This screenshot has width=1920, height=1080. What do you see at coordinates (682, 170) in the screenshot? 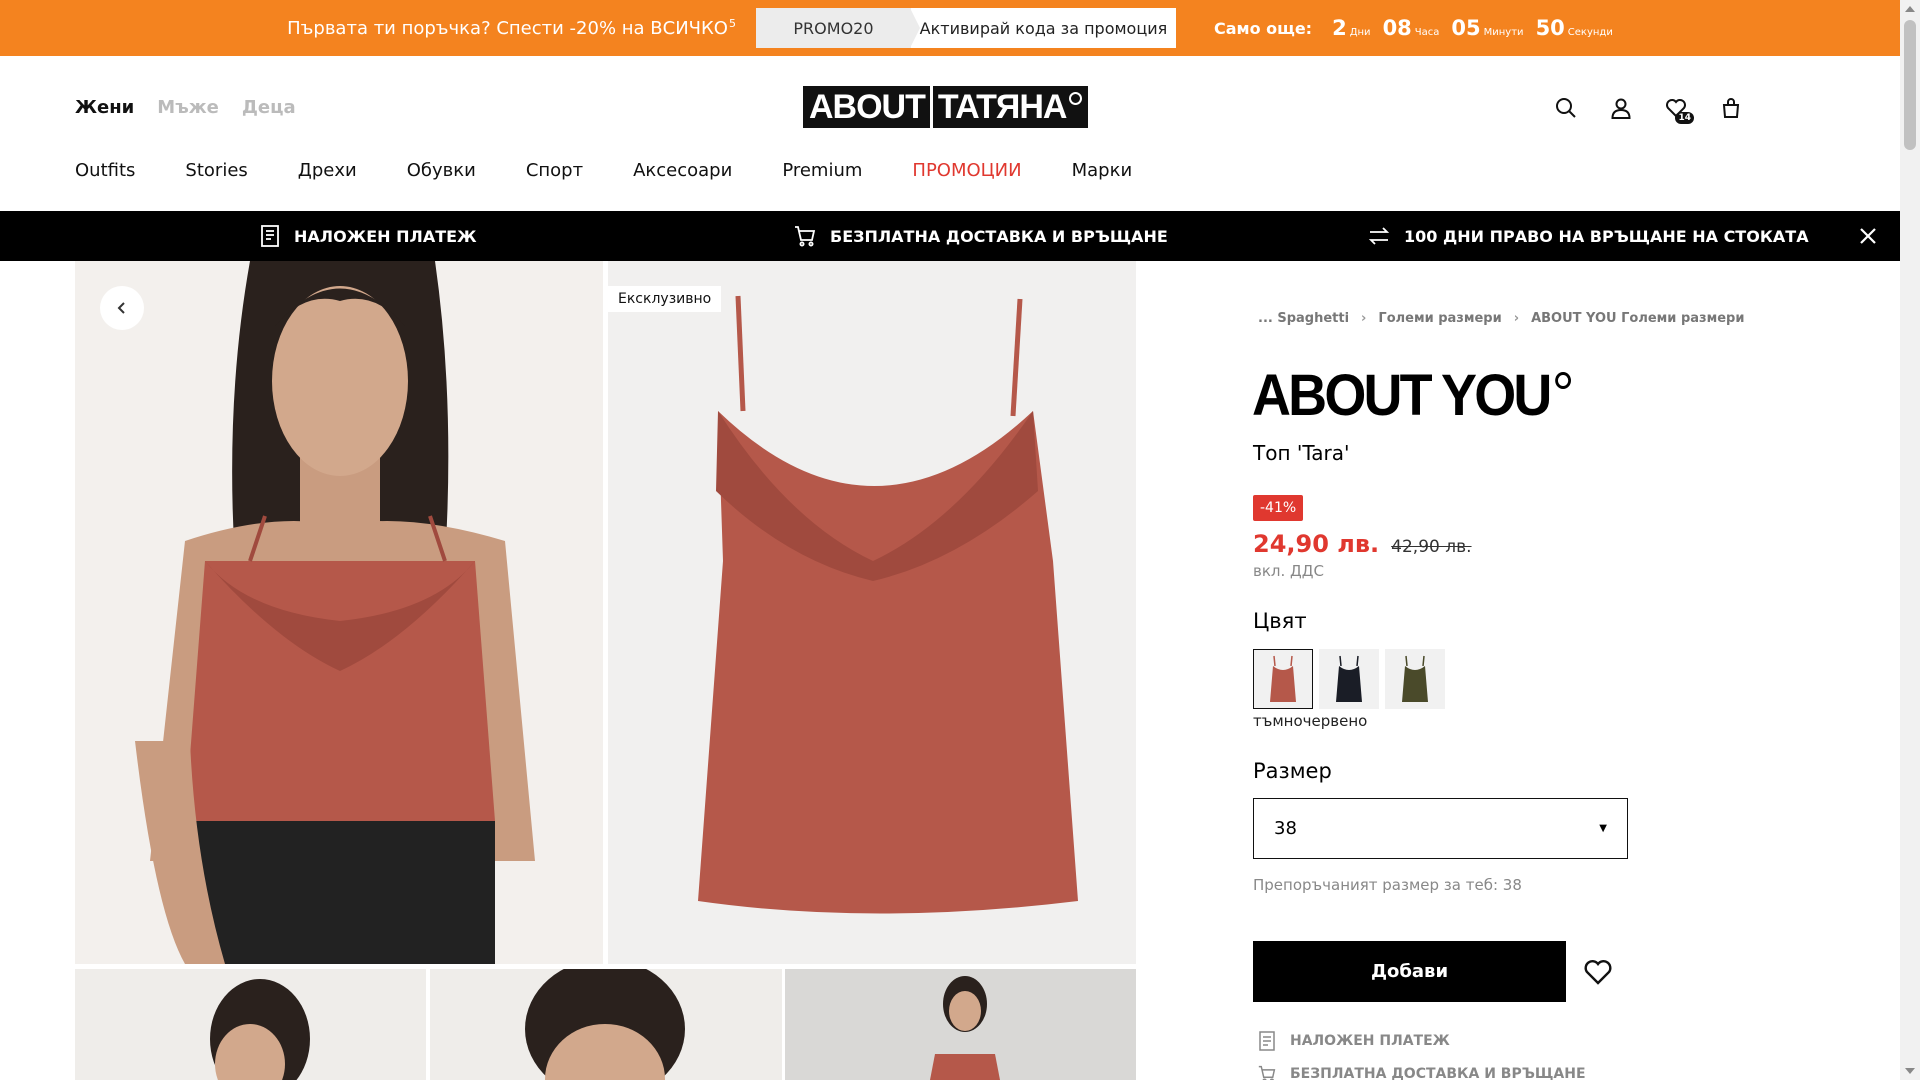
I see `nav-accessories: Аксесоари` at bounding box center [682, 170].